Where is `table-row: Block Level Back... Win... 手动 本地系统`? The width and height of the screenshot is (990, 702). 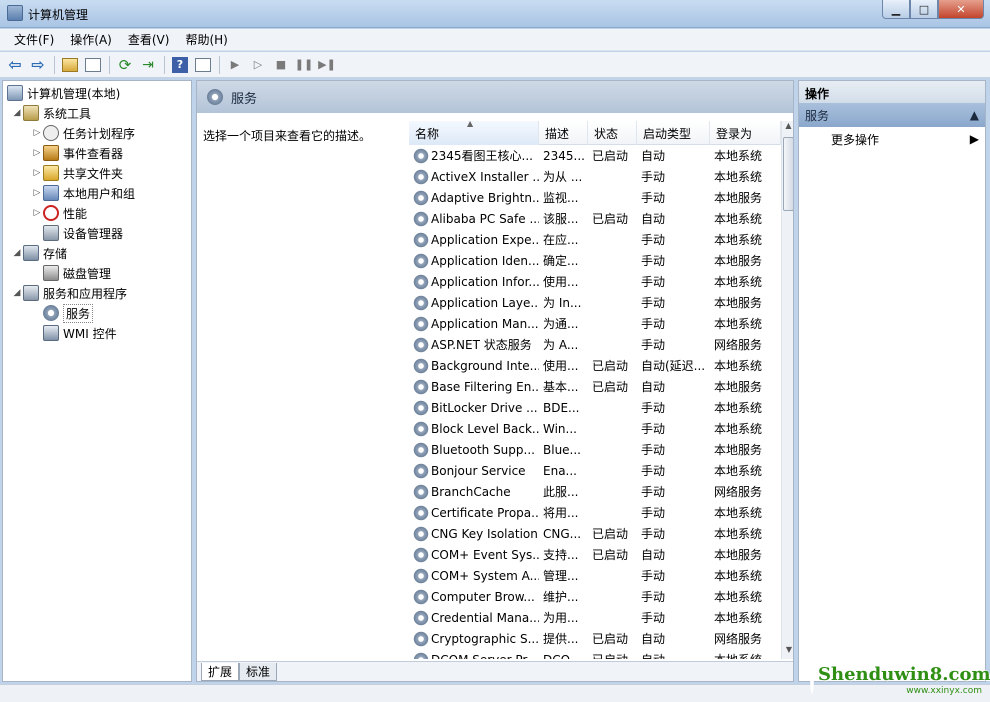 table-row: Block Level Back... Win... 手动 本地系统 is located at coordinates (595, 428).